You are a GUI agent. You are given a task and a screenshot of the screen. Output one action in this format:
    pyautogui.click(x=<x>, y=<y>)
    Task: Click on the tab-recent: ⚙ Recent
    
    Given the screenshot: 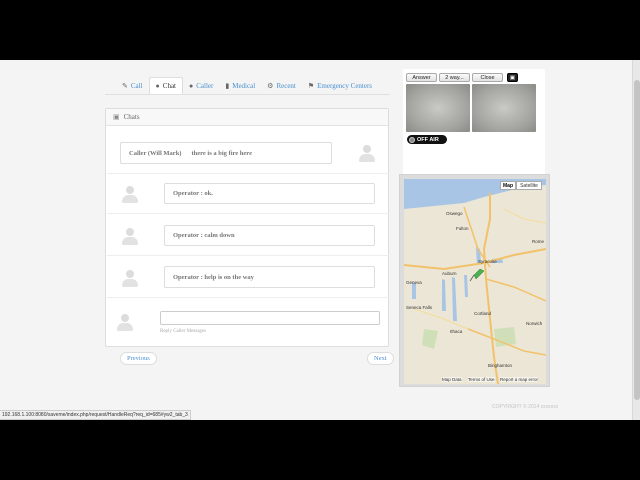 What is the action you would take?
    pyautogui.click(x=281, y=86)
    